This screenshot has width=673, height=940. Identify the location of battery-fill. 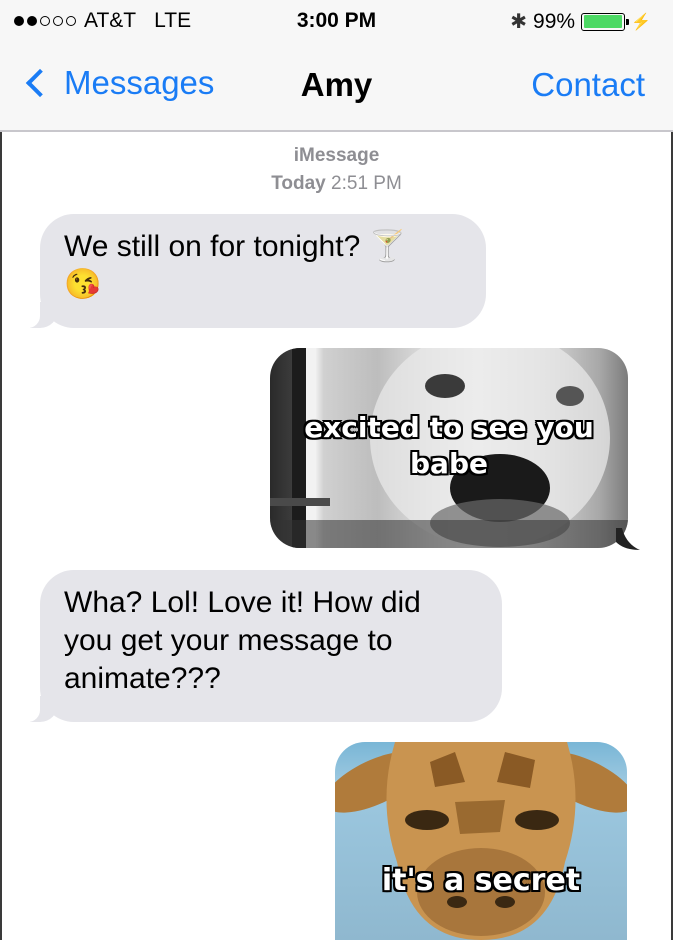
(603, 21).